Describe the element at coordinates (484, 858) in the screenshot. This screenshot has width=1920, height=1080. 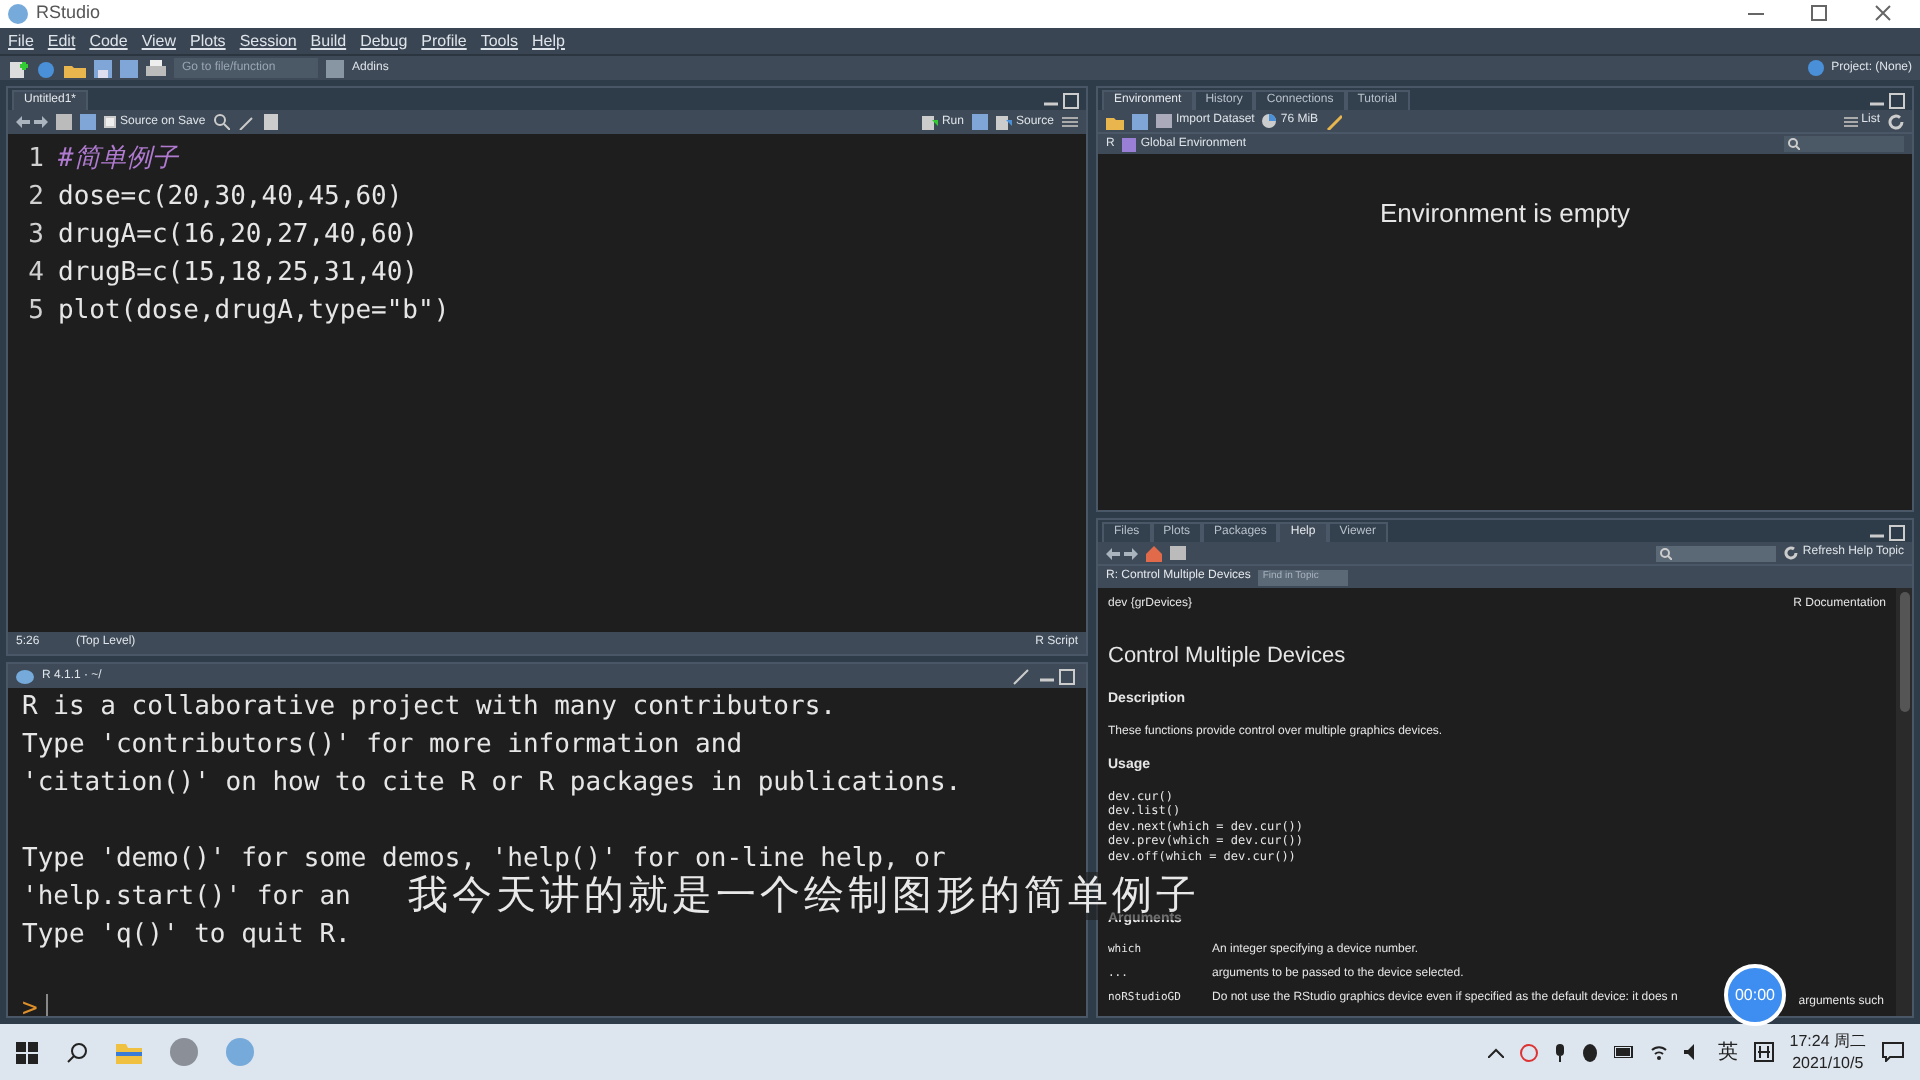
I see `console-line: Type 'demo()' for some demos, 'help()' for on-line help, or` at that location.